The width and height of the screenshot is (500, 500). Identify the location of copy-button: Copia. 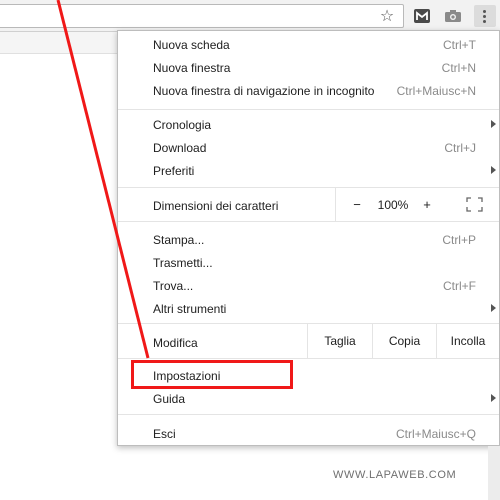
(404, 341).